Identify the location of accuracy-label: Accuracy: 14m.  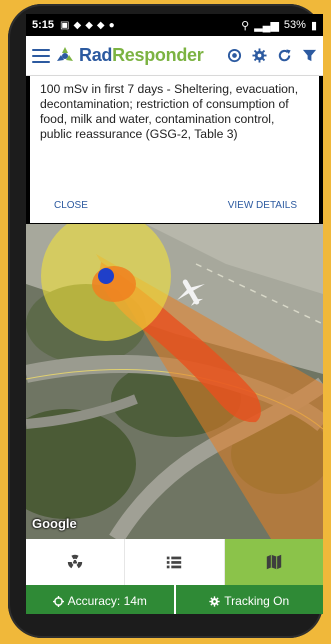
(107, 601).